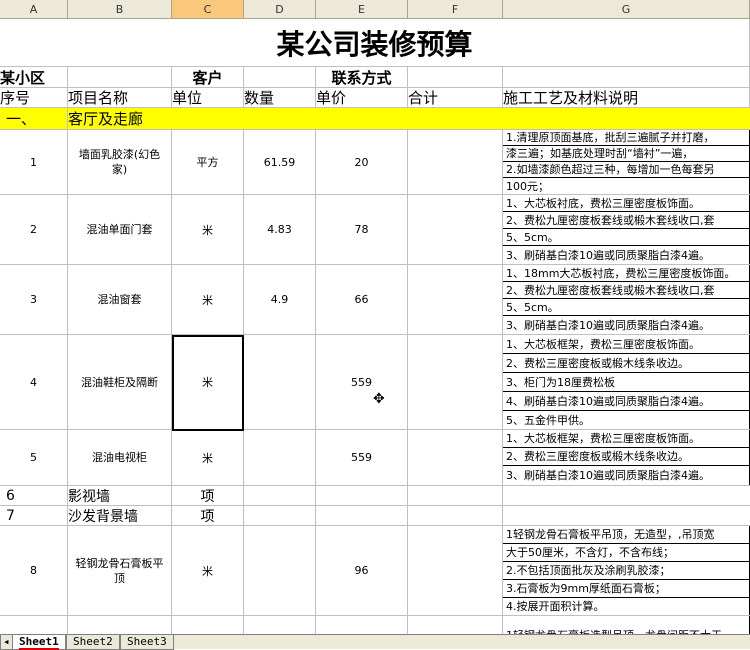  What do you see at coordinates (120, 625) in the screenshot?
I see `item-name` at bounding box center [120, 625].